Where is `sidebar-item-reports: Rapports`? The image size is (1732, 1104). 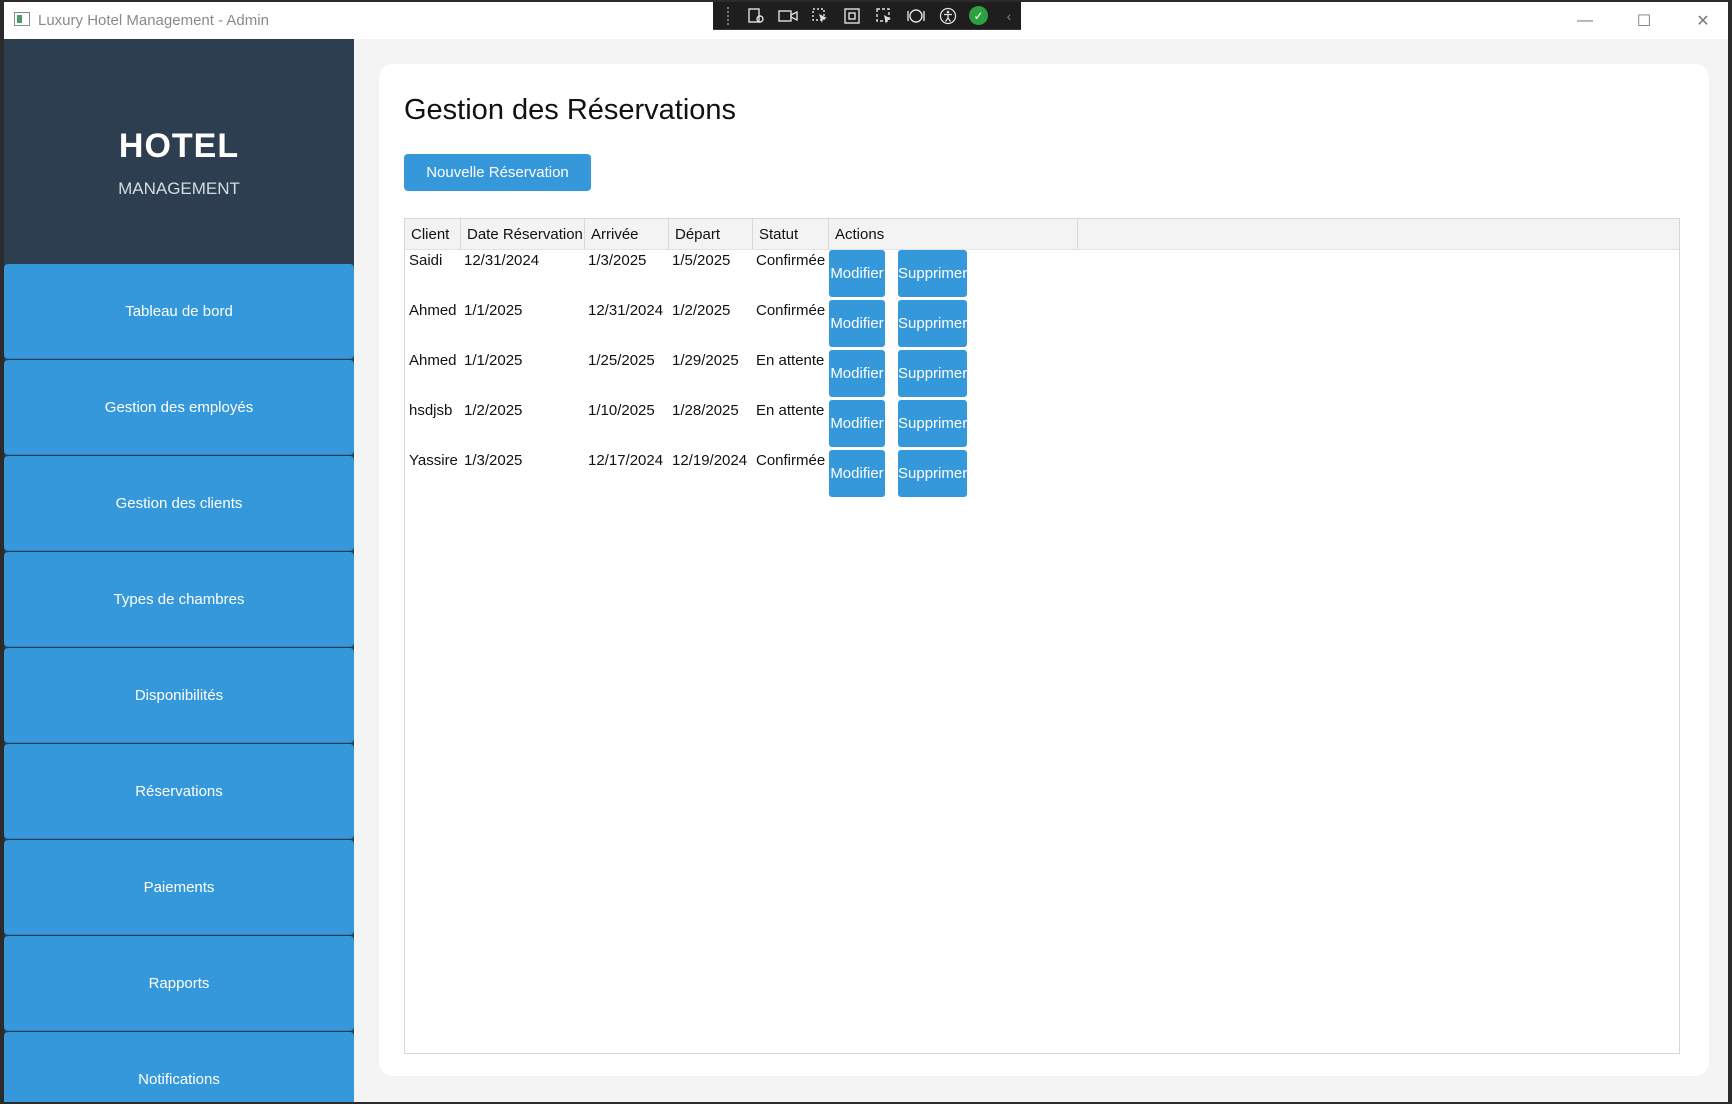
sidebar-item-reports: Rapports is located at coordinates (179, 983).